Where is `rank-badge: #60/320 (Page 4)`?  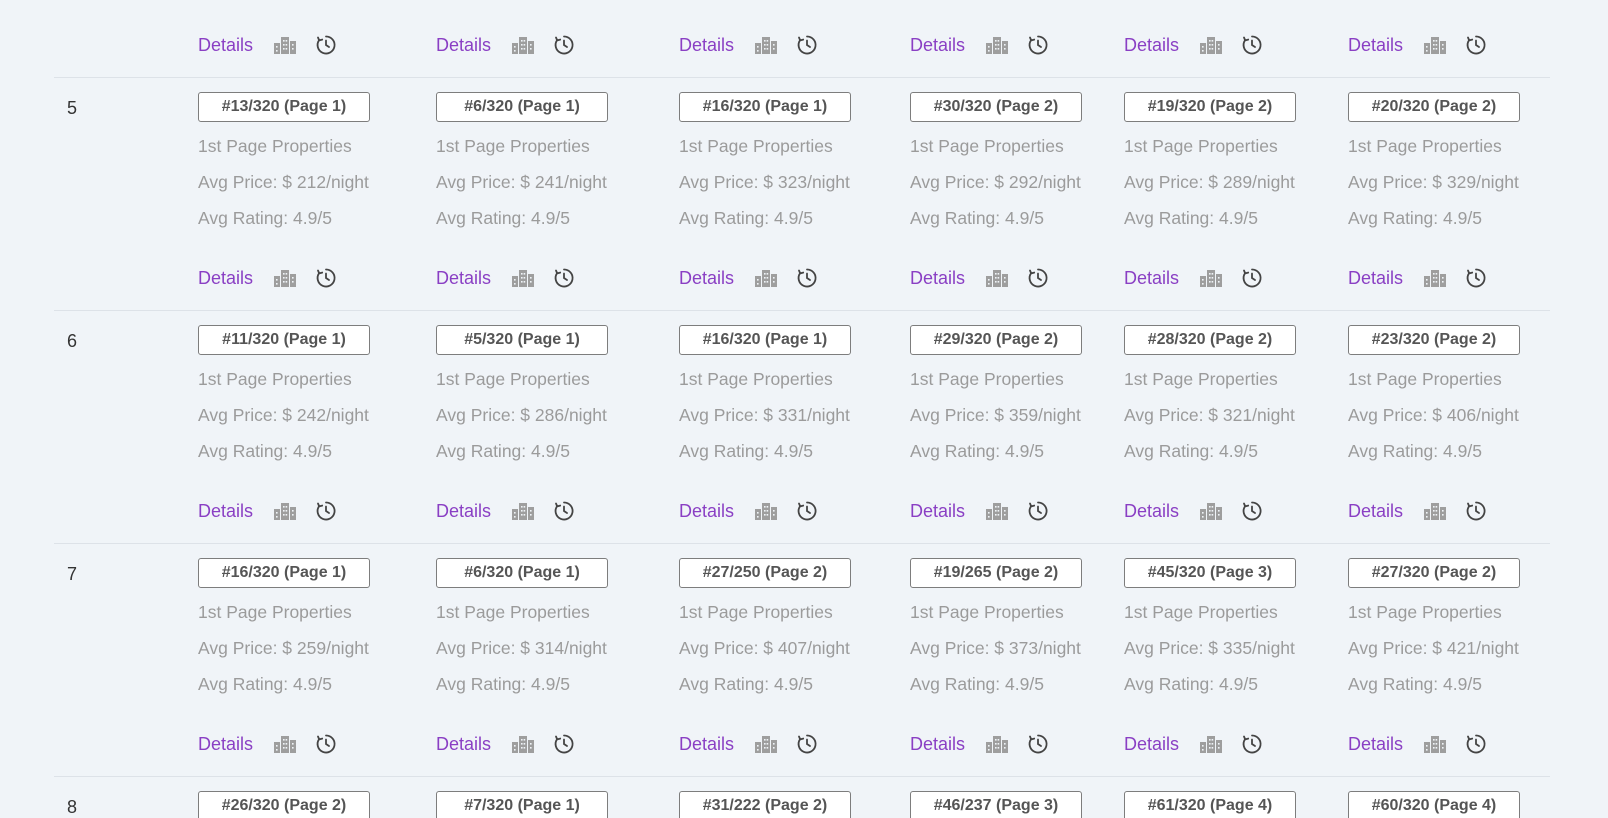
rank-badge: #60/320 (Page 4) is located at coordinates (1434, 804).